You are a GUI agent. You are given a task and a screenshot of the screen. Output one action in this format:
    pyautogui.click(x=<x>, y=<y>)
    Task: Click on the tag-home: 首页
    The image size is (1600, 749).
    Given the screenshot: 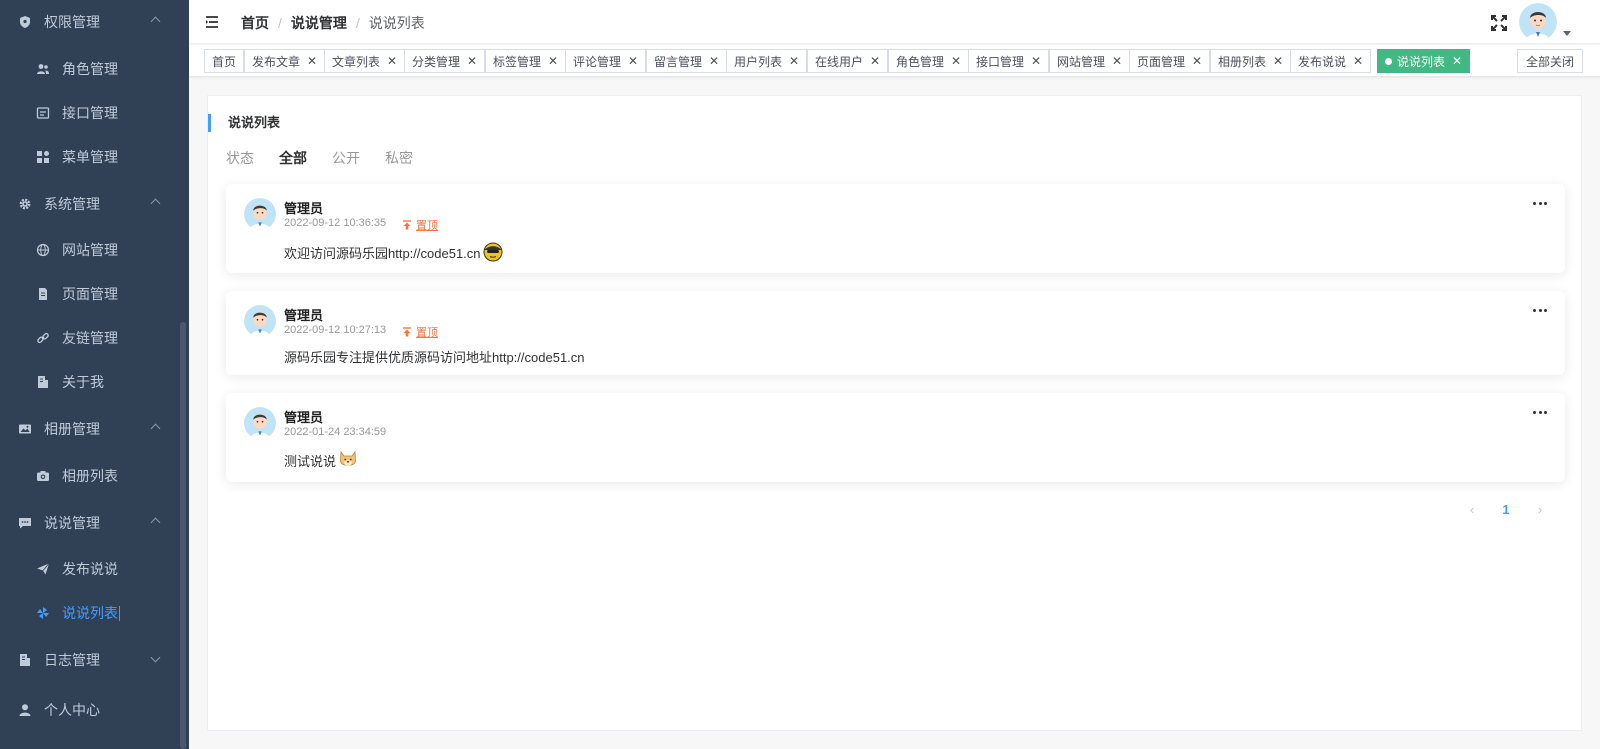 What is the action you would take?
    pyautogui.click(x=224, y=61)
    